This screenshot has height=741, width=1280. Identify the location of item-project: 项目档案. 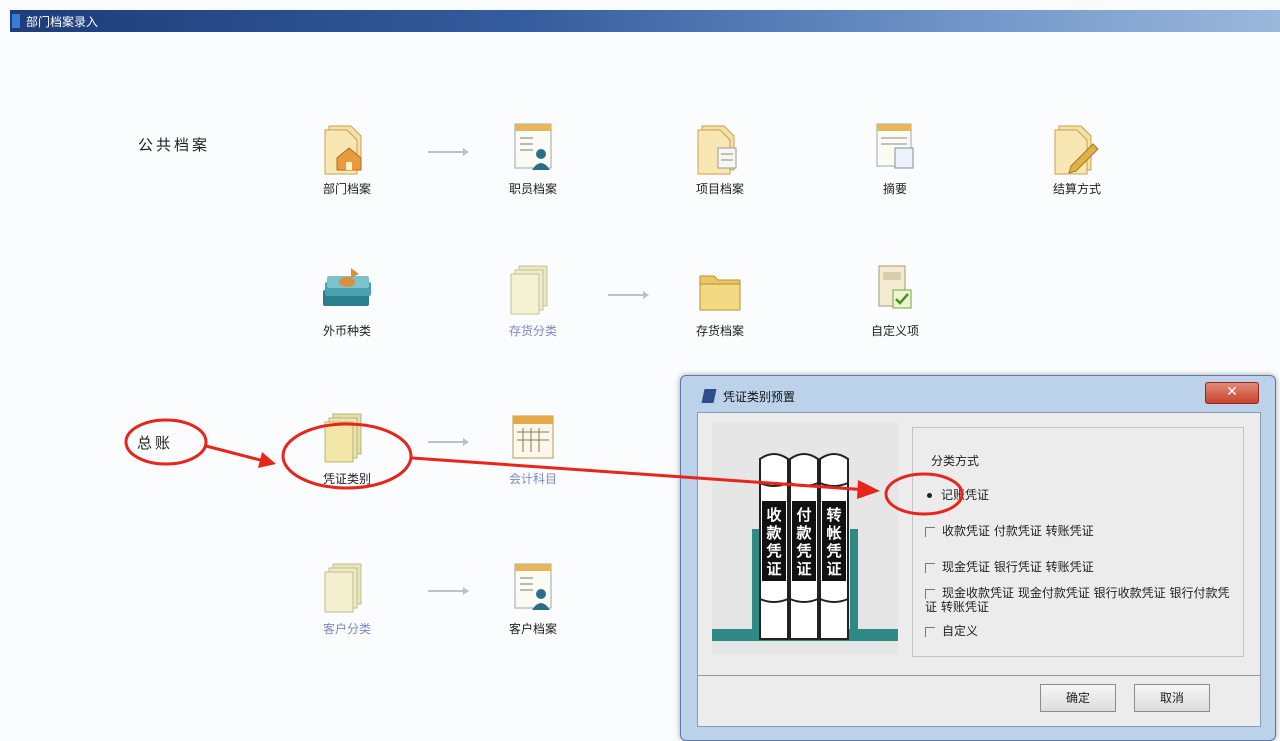
(720, 158).